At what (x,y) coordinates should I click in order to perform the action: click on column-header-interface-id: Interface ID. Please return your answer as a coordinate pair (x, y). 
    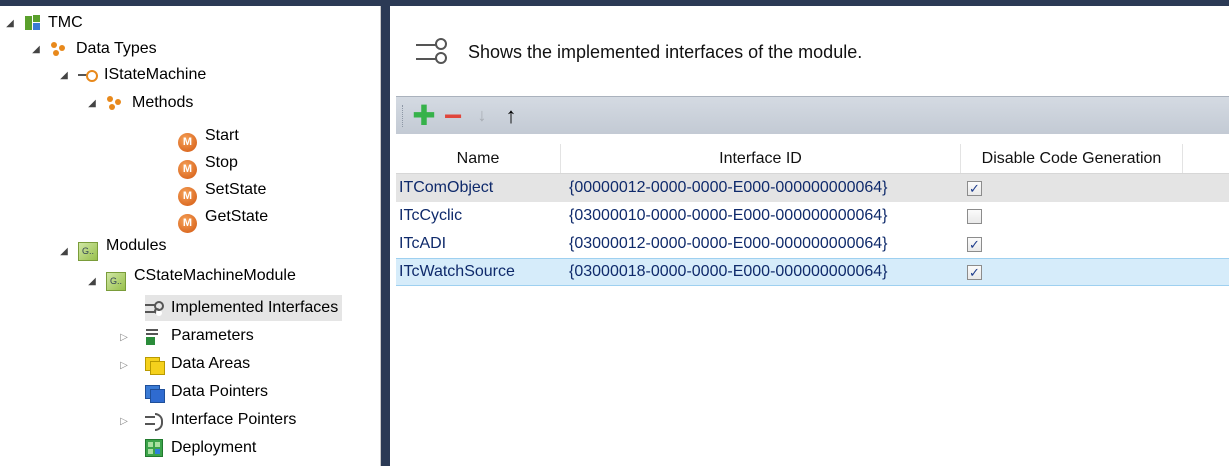
    Looking at the image, I should click on (761, 158).